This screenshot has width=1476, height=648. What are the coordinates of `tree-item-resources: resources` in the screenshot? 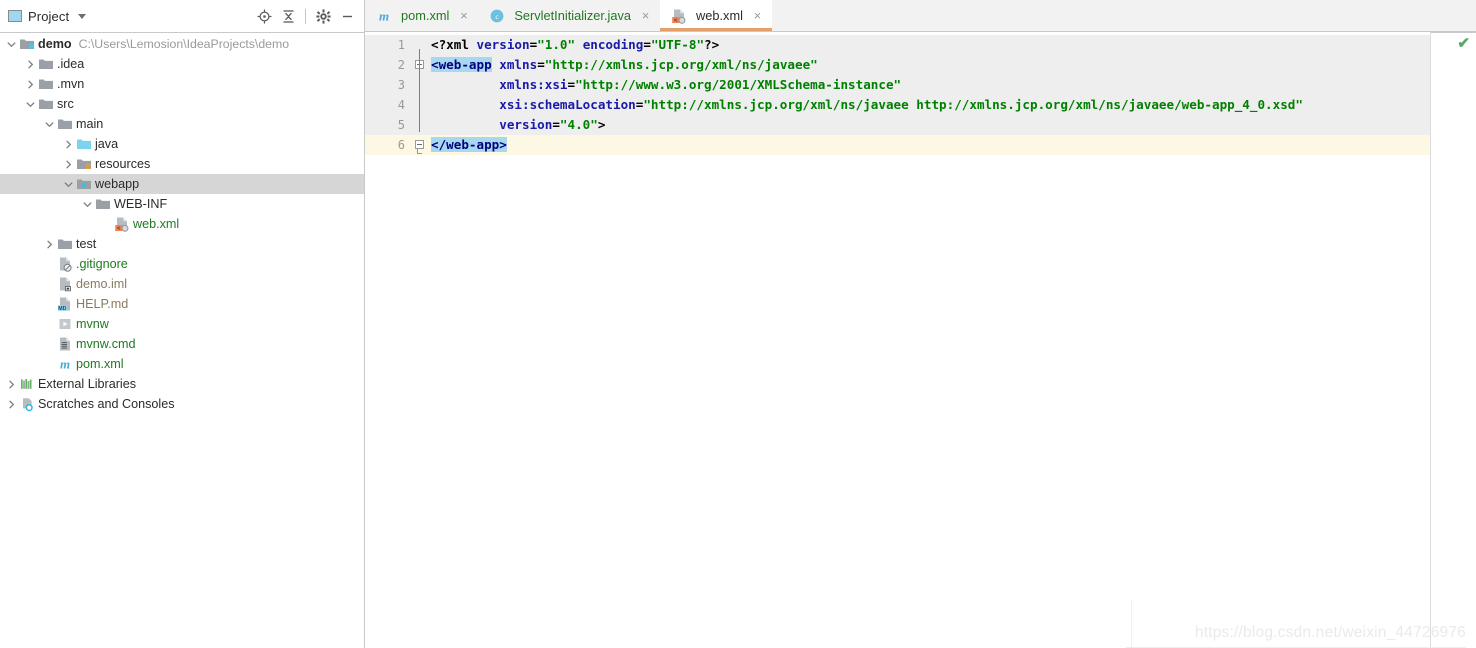 It's located at (182, 164).